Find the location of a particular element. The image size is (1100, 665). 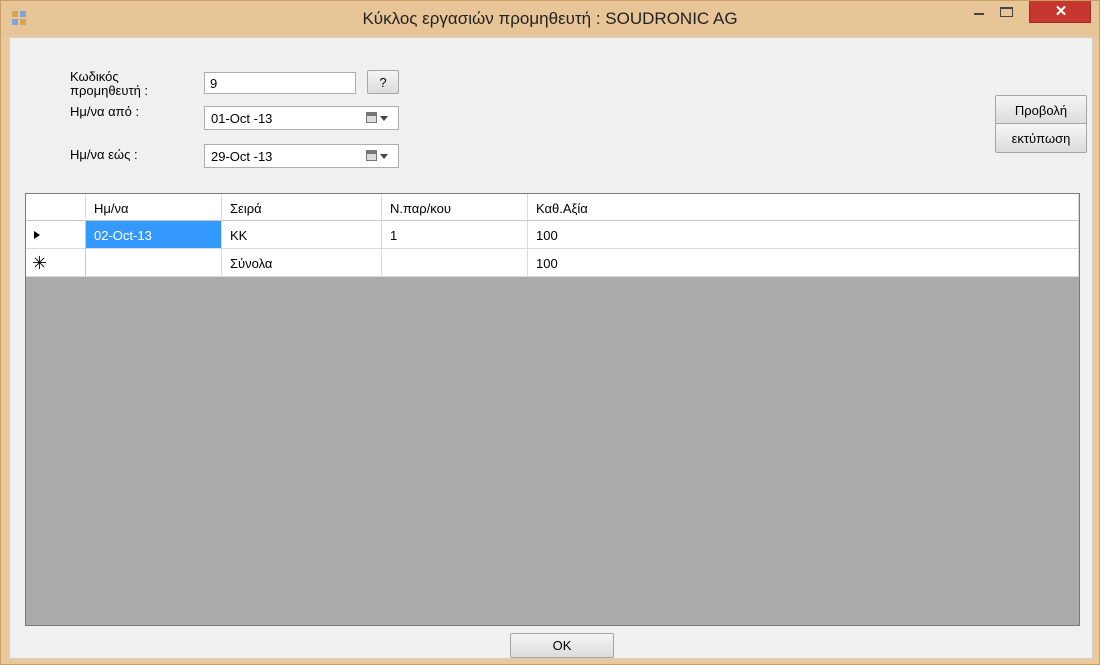

close-button: ✕ is located at coordinates (1060, 12).